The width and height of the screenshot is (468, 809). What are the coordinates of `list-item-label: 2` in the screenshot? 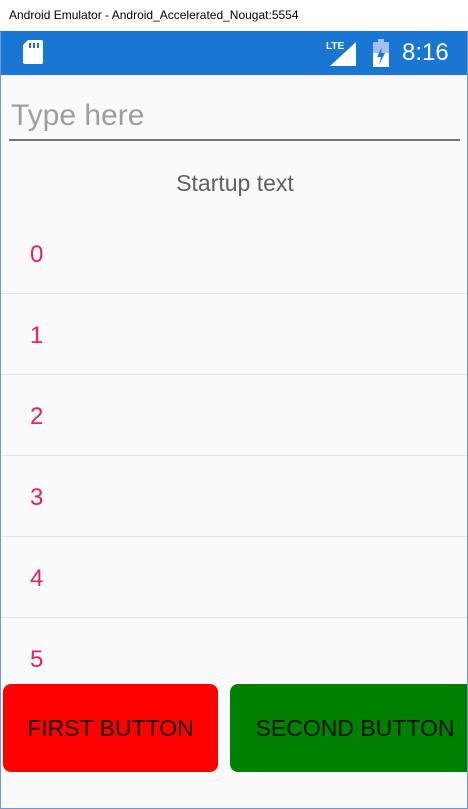 It's located at (37, 416).